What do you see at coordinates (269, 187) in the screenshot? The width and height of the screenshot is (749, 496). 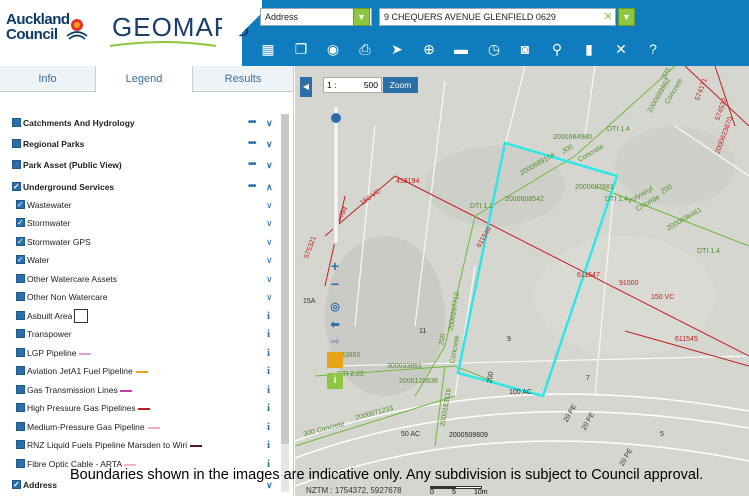 I see `chevron-up-icon: ∧` at bounding box center [269, 187].